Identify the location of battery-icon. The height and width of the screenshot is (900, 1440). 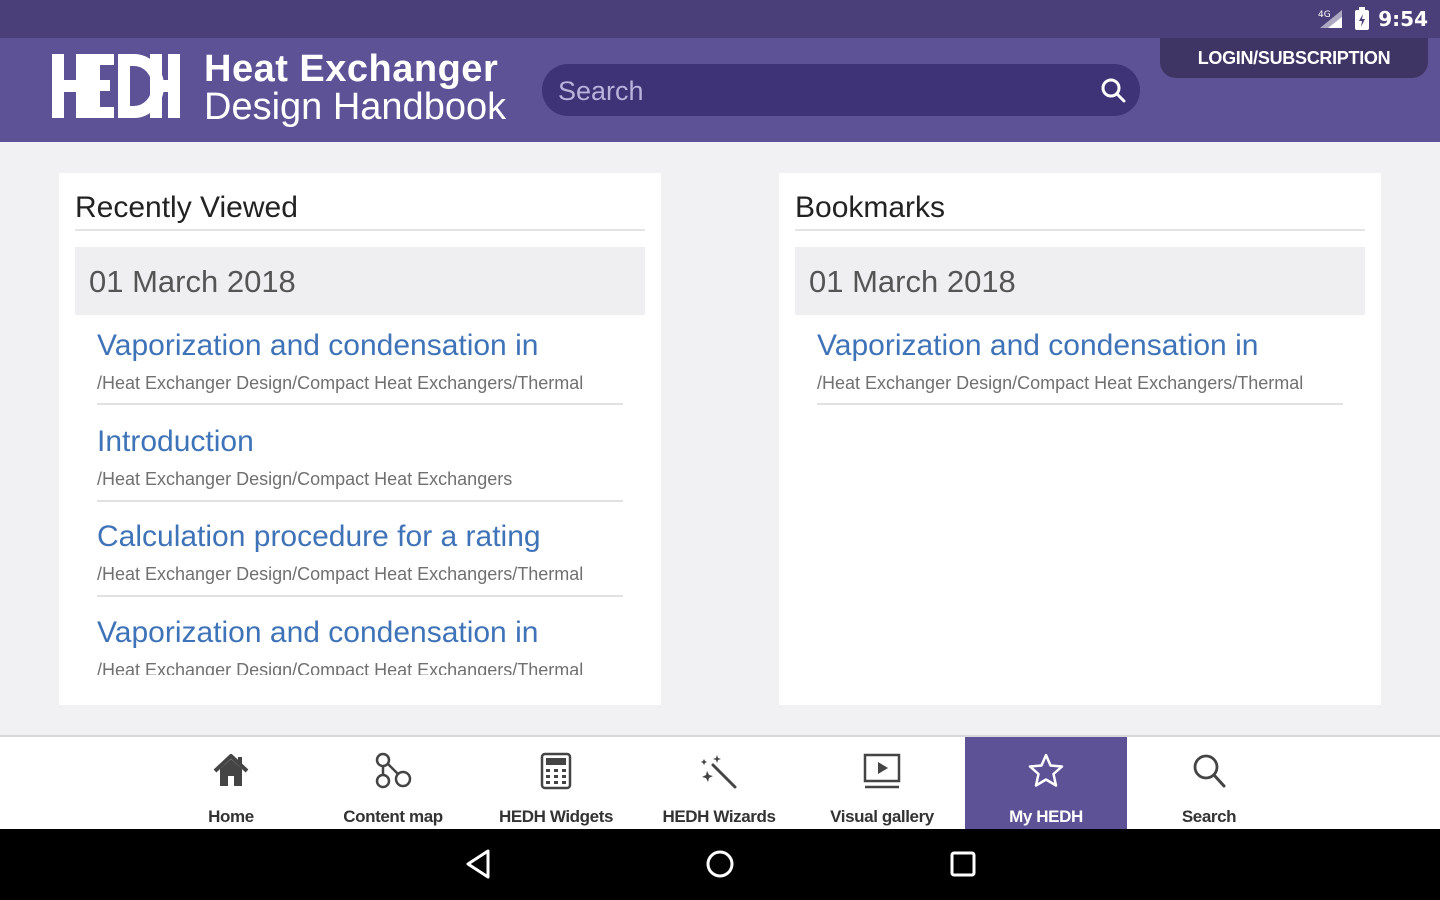
(1362, 18).